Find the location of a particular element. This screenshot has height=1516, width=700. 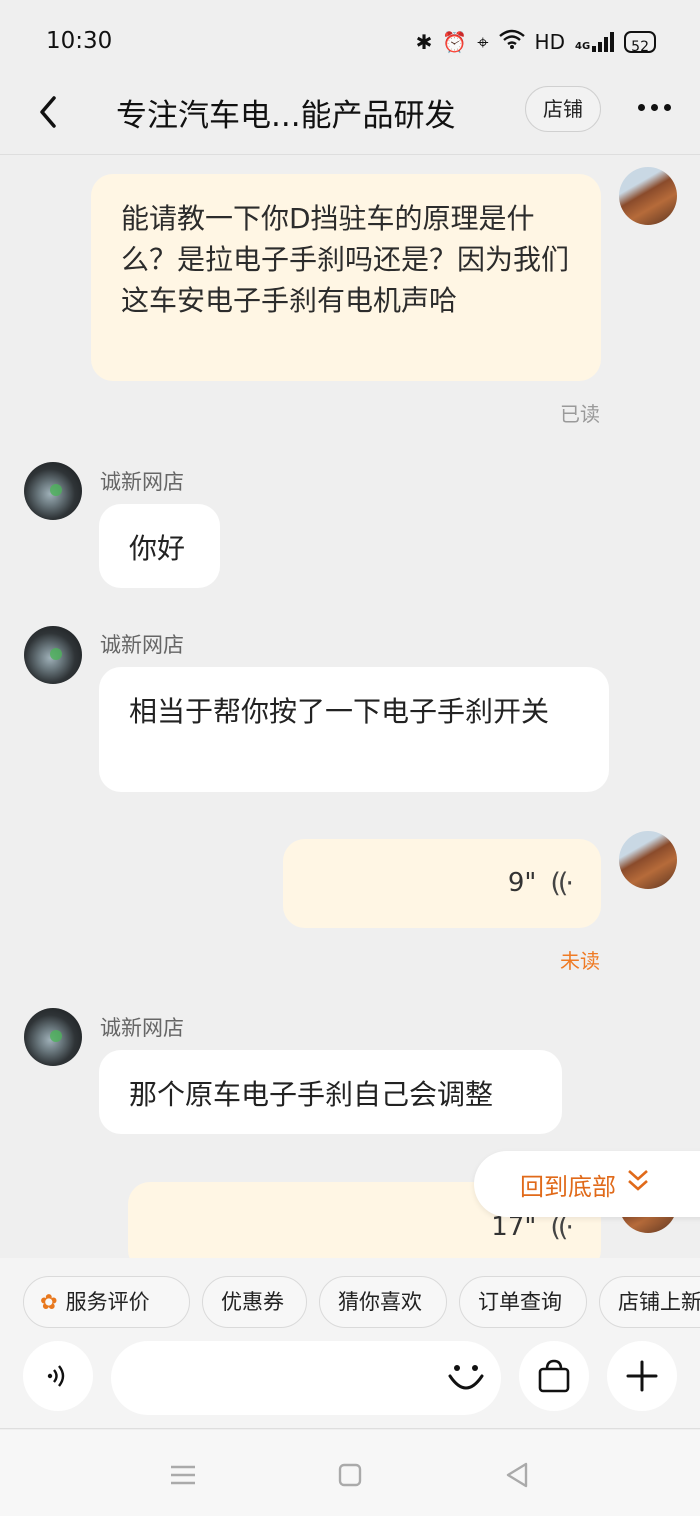

quick-action-shop-new: 店铺上新 is located at coordinates (649, 1302).